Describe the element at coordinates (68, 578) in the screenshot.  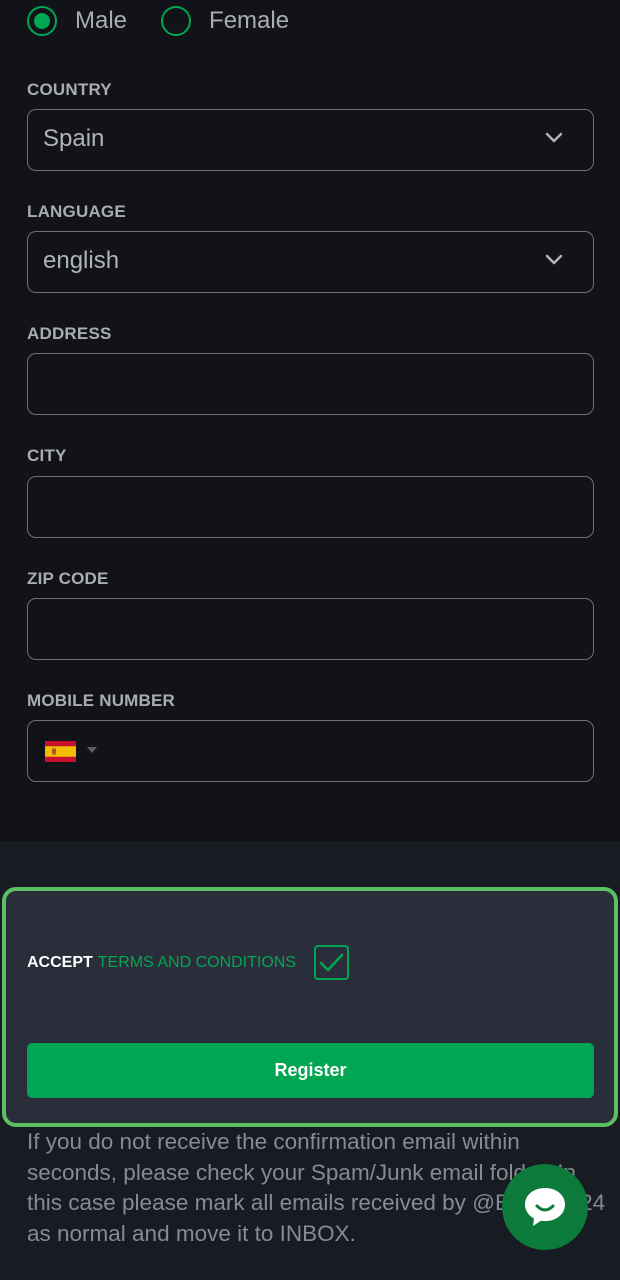
I see `zip-code-label: ZIP CODE` at that location.